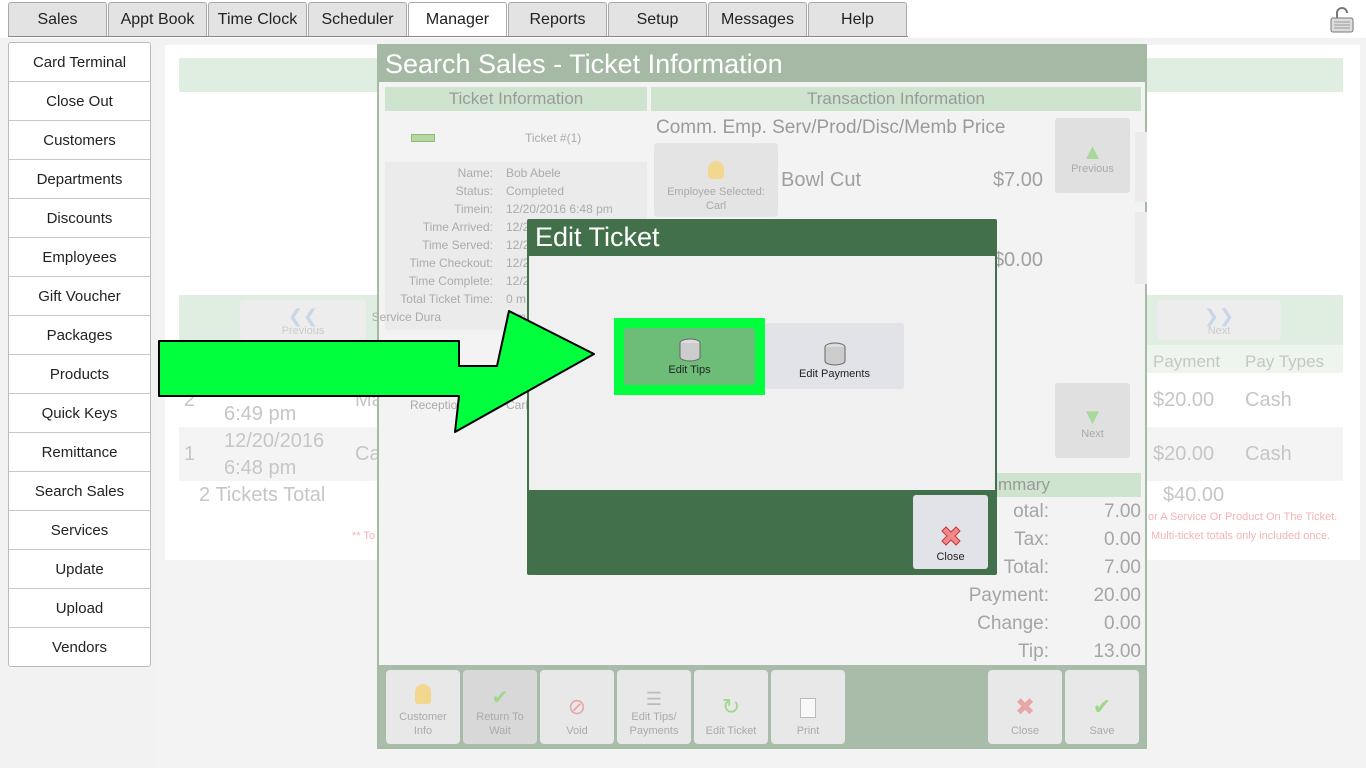  I want to click on summary-value: 13.00, so click(1117, 651).